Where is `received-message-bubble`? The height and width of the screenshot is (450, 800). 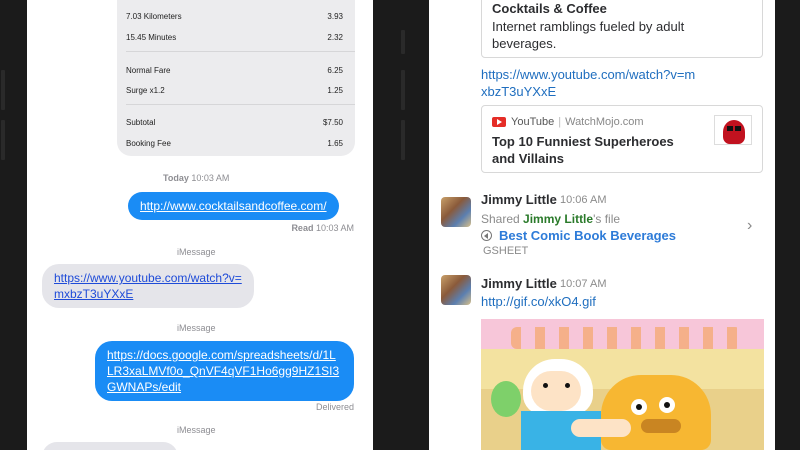 received-message-bubble is located at coordinates (110, 446).